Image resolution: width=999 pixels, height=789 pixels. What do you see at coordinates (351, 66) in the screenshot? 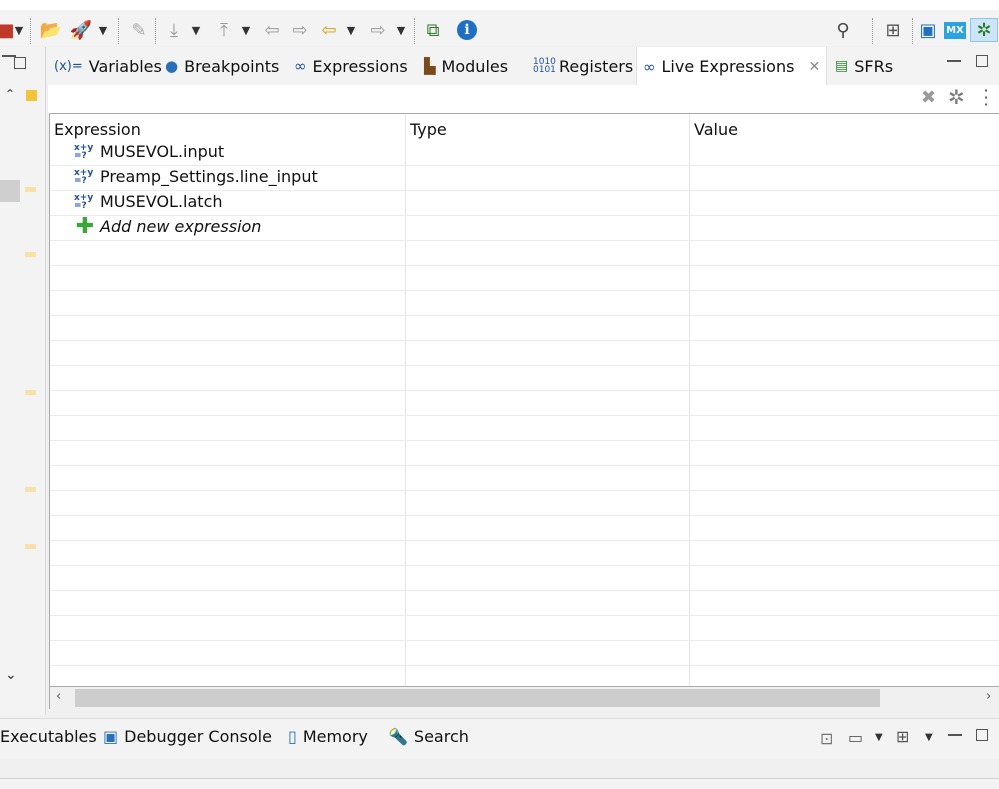
I see `tab-expressions: ∞ Expressions` at bounding box center [351, 66].